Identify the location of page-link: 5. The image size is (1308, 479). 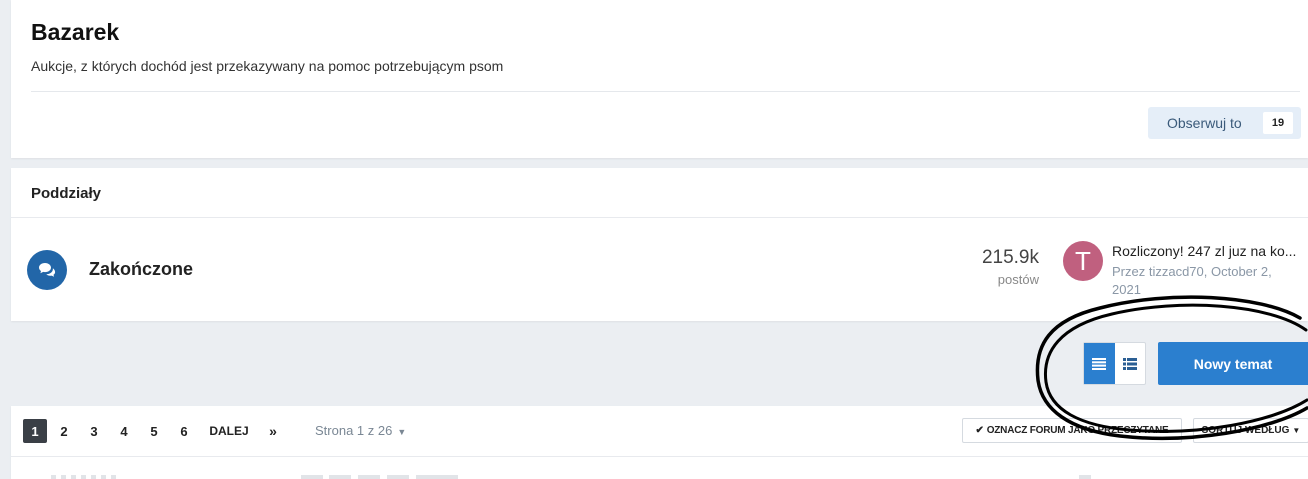
(154, 431).